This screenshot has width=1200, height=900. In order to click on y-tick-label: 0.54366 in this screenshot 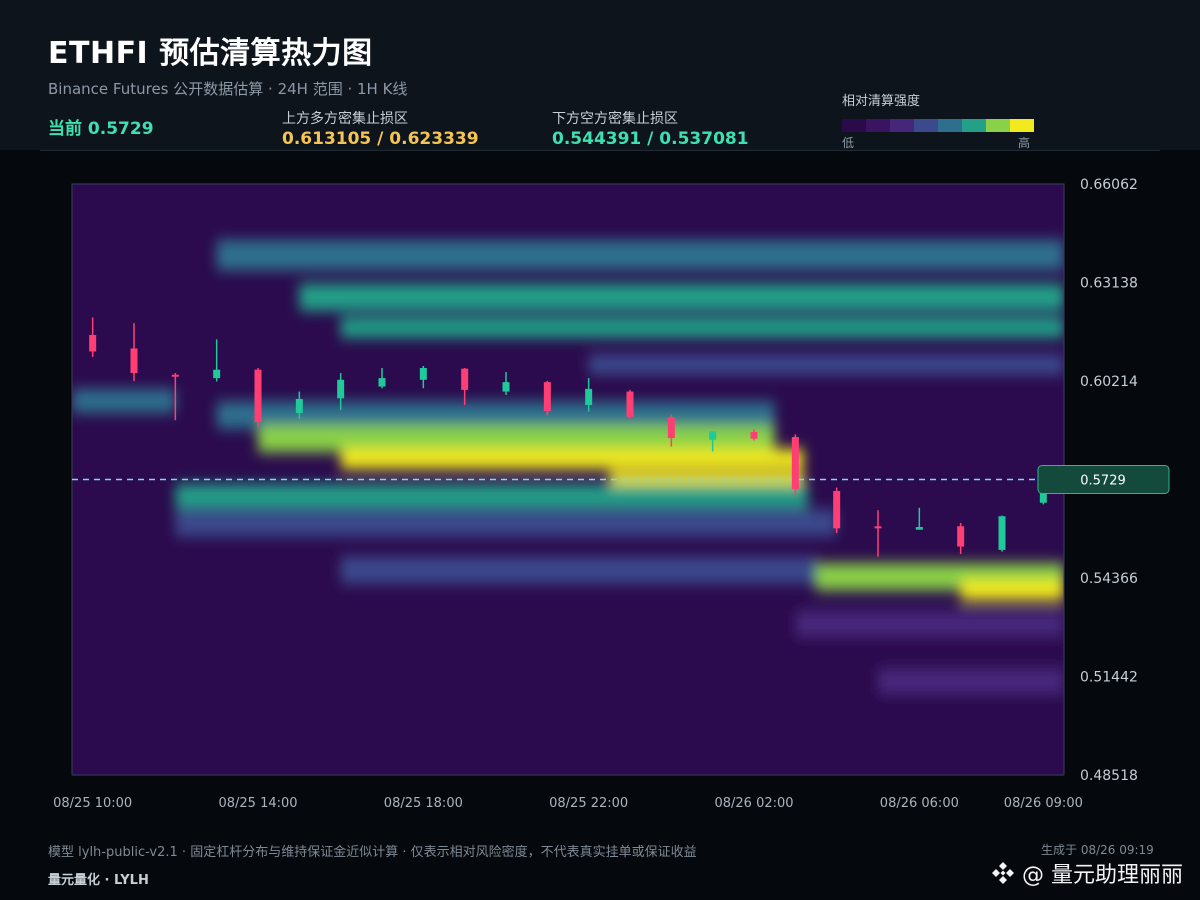, I will do `click(1109, 579)`.